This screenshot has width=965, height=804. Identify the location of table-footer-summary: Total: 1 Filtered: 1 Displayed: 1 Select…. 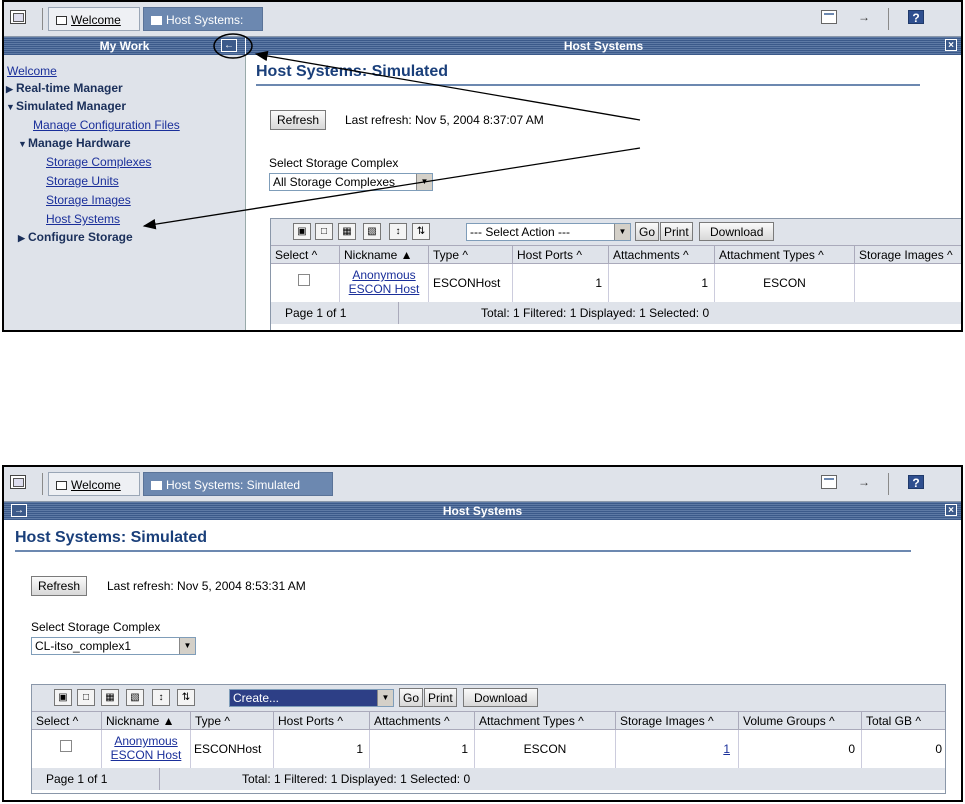
(680, 313).